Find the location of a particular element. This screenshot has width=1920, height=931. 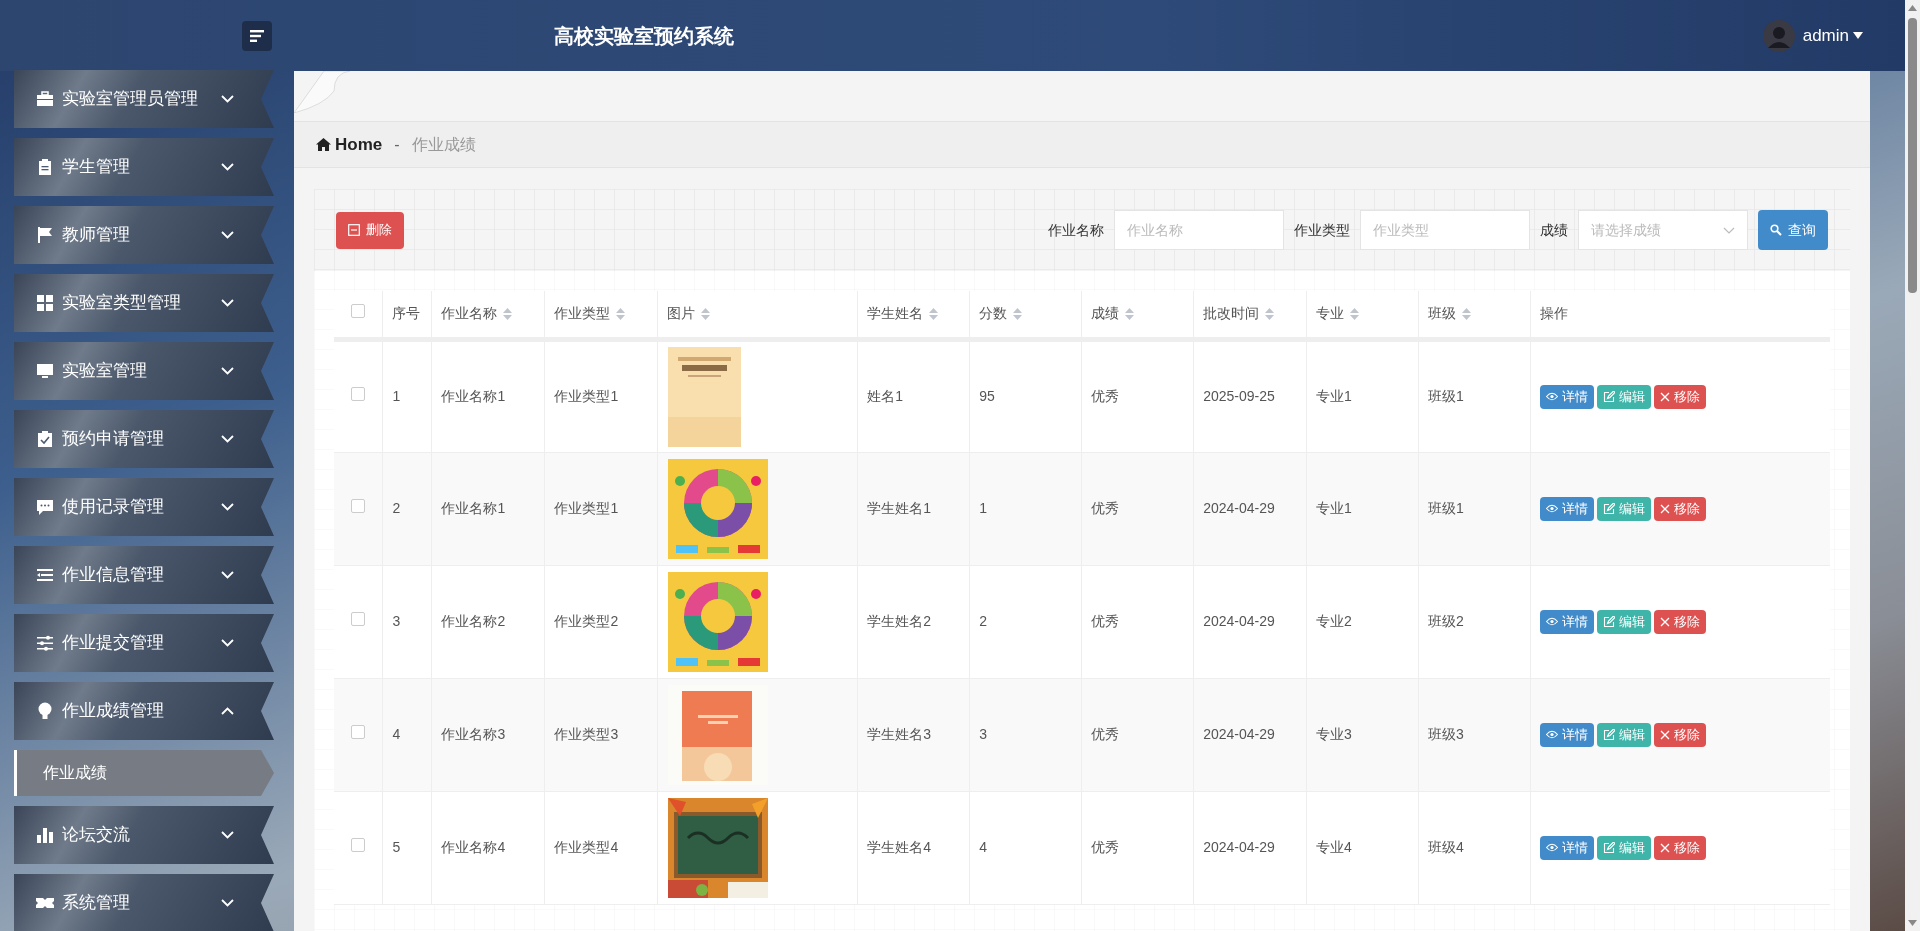

table-cell: 作业类型4 is located at coordinates (586, 847).